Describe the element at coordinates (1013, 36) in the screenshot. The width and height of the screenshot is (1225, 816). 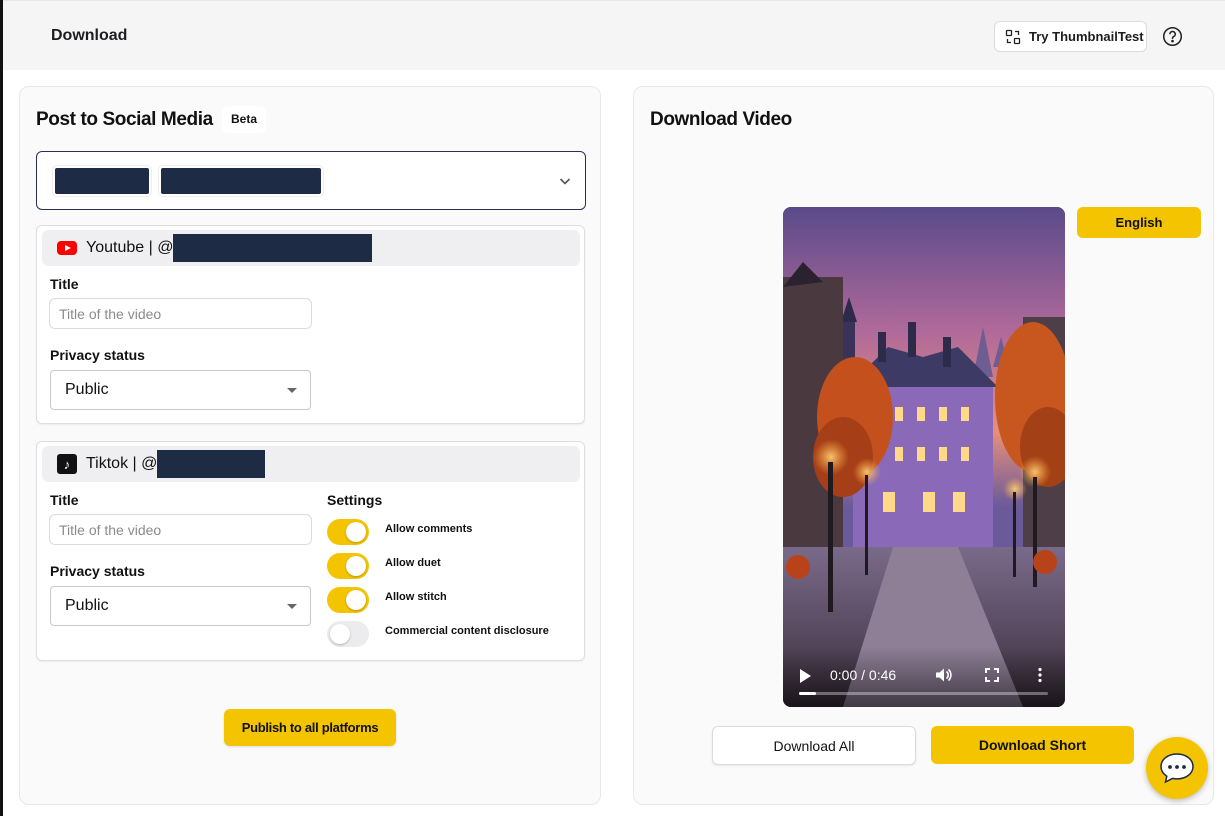
I see `compare-icon` at that location.